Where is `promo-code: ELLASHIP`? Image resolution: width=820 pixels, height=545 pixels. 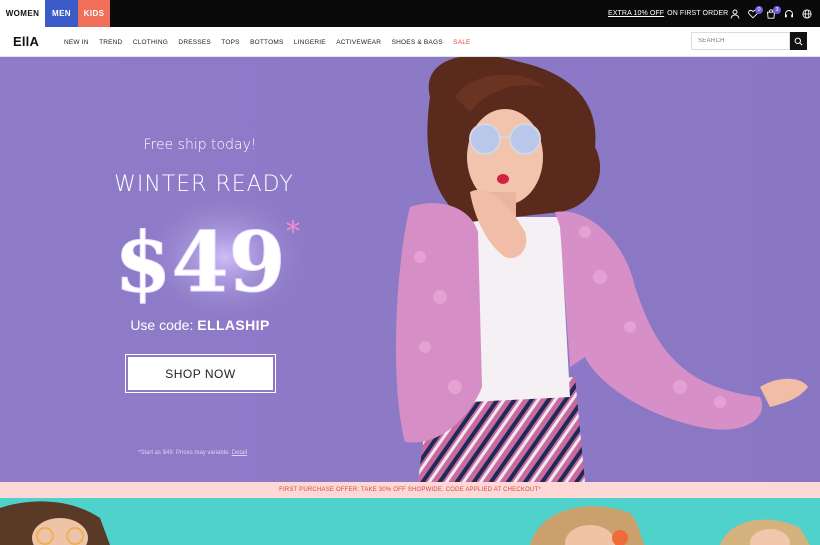 promo-code: ELLASHIP is located at coordinates (233, 325).